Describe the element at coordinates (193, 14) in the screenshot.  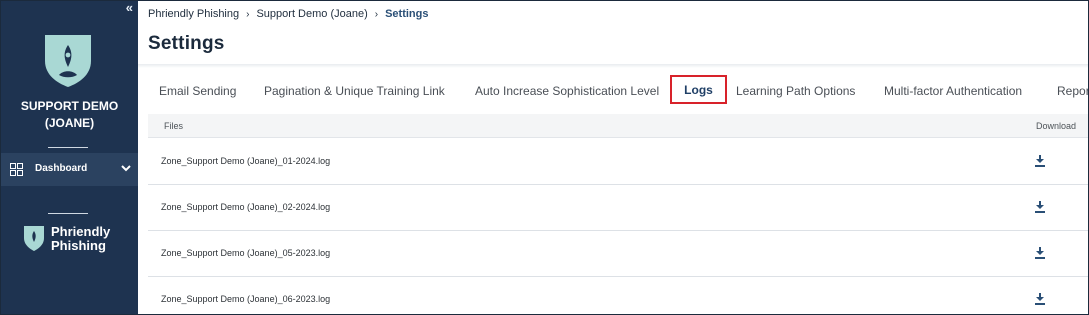
I see `breadcrumb-link-home: Phriendly Phishing` at that location.